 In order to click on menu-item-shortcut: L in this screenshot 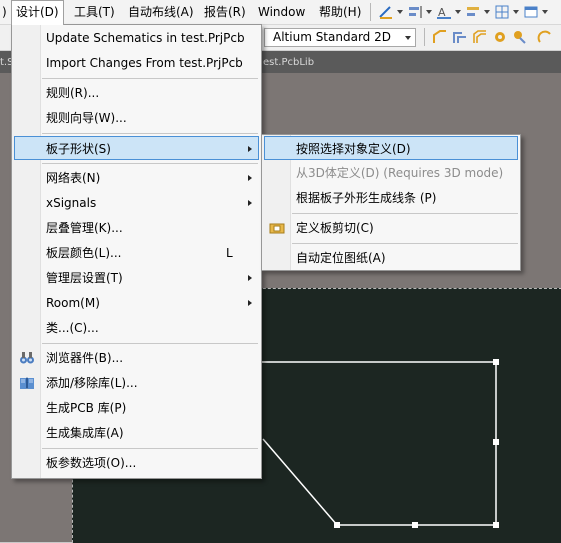, I will do `click(229, 253)`.